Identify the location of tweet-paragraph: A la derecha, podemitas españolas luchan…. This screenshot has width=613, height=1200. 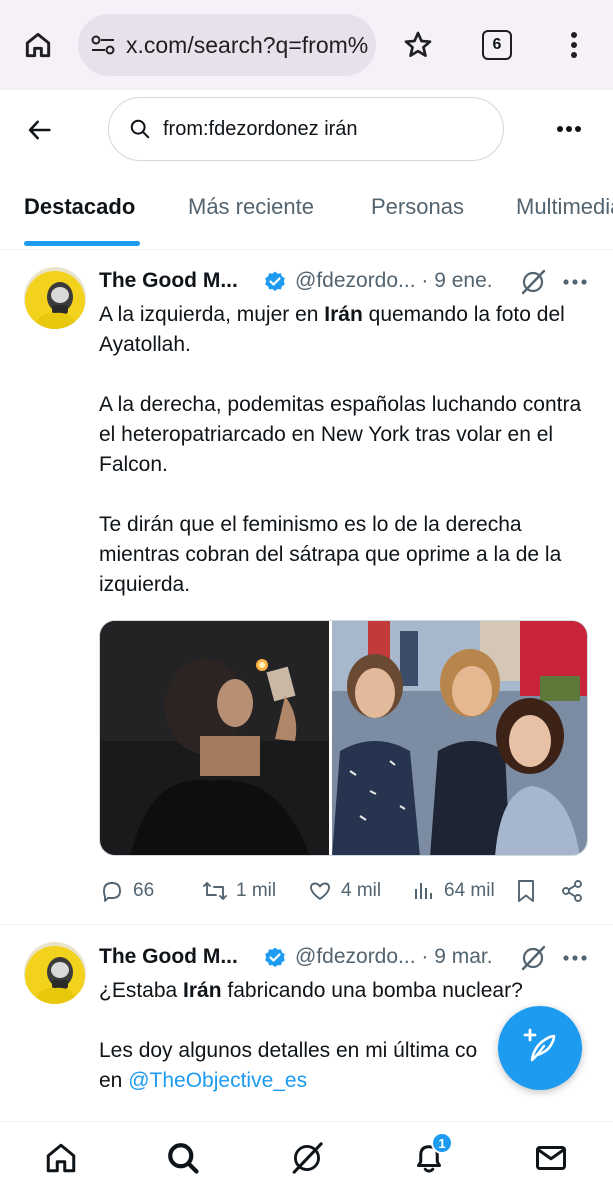
(340, 434).